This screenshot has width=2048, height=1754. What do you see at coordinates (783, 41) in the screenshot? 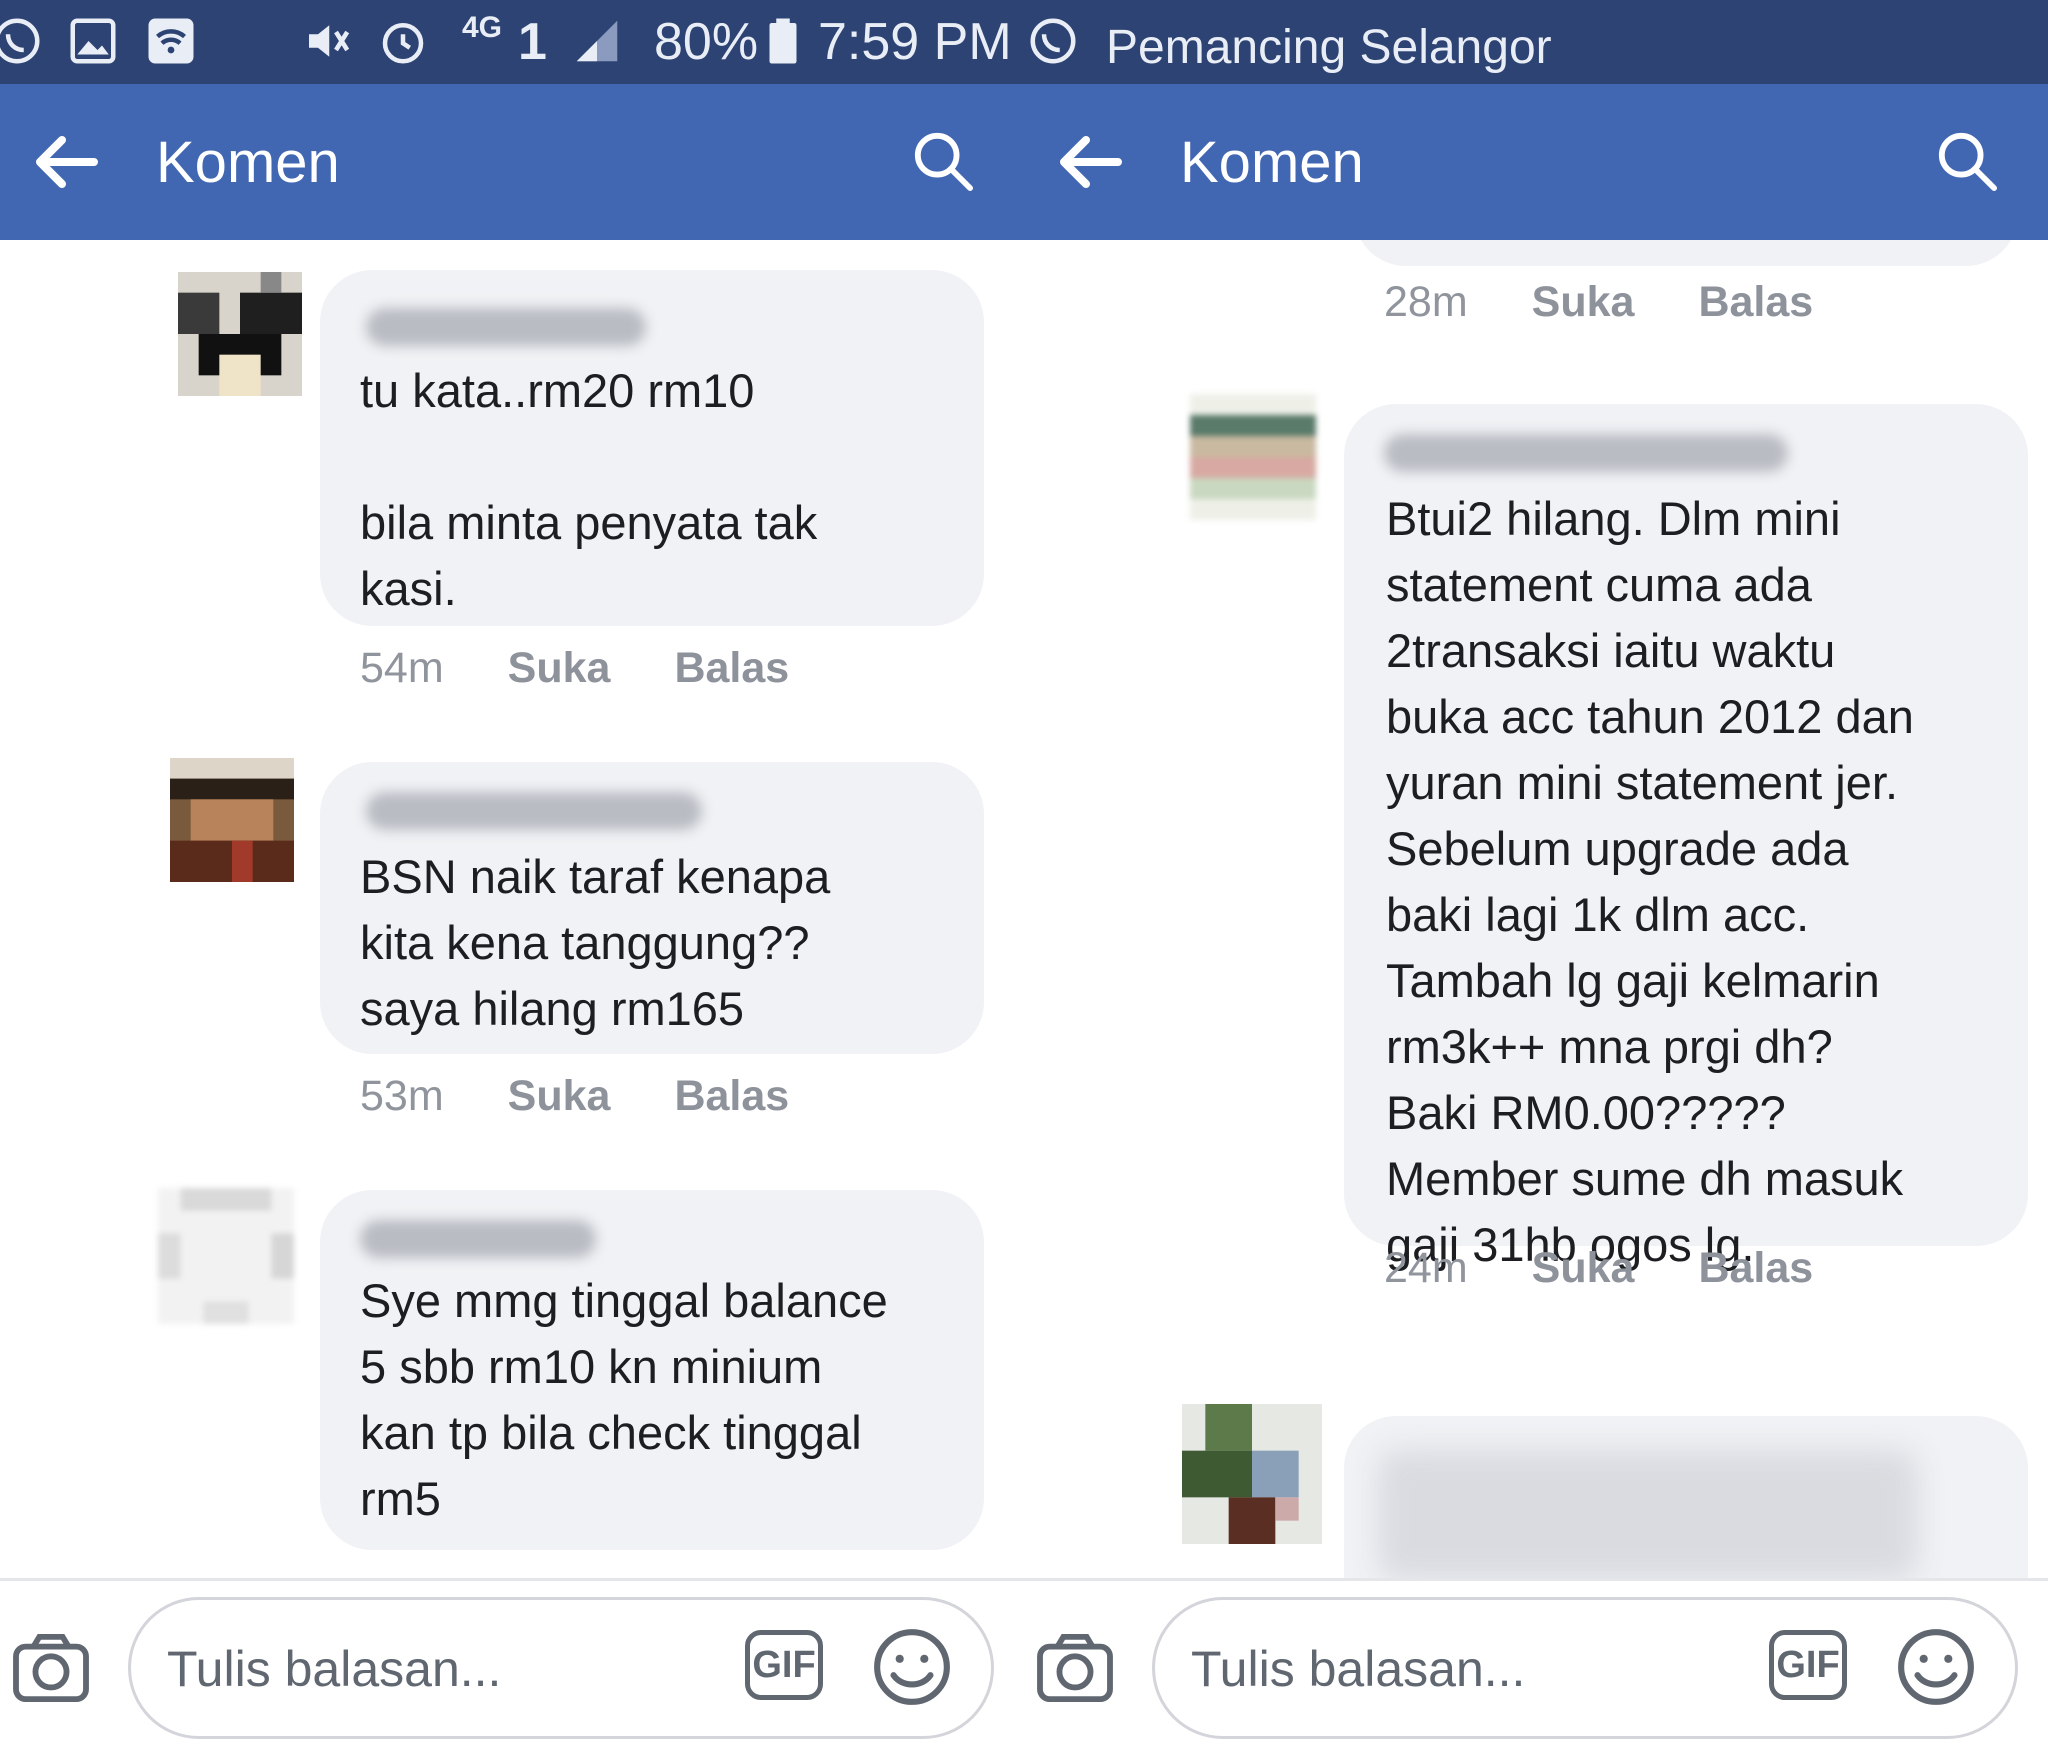
I see `battery-icon` at bounding box center [783, 41].